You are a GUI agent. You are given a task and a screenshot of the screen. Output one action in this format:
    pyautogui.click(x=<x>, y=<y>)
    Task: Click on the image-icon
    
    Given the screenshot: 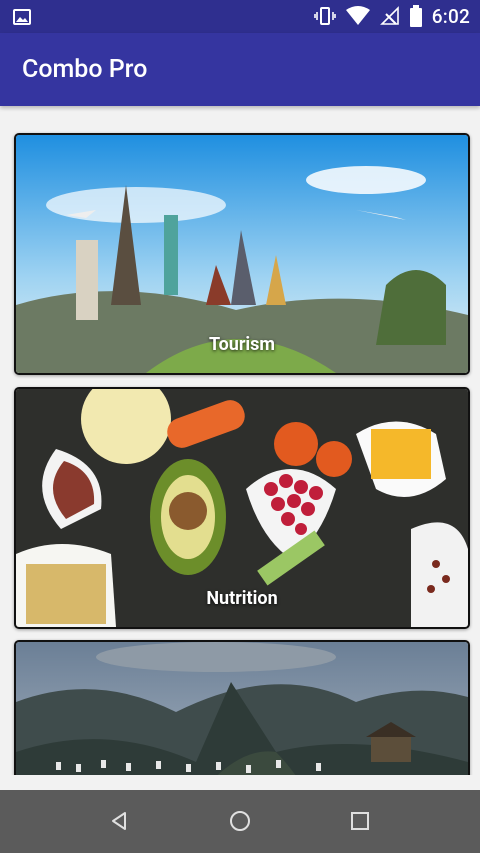 What is the action you would take?
    pyautogui.click(x=22, y=17)
    